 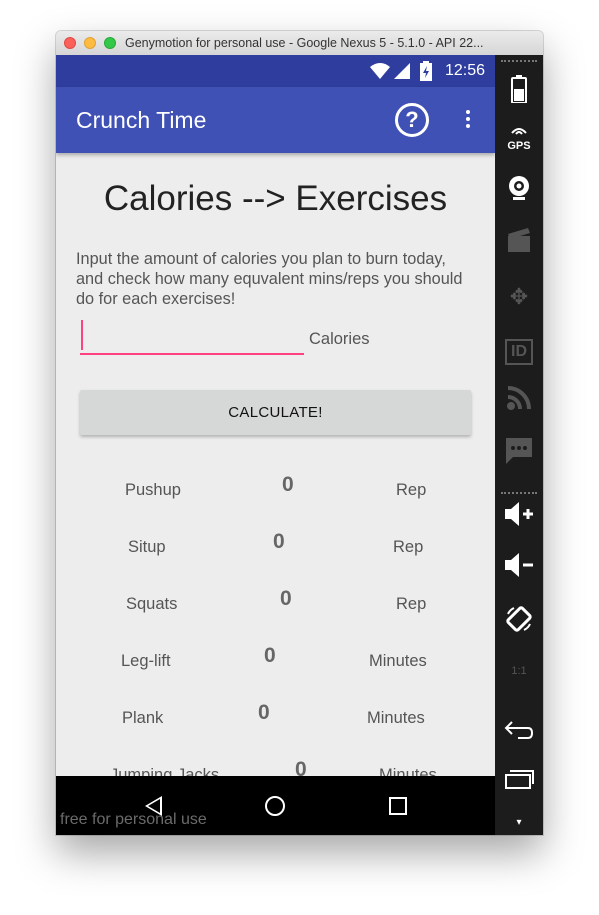 I want to click on id-label: ID, so click(x=519, y=352).